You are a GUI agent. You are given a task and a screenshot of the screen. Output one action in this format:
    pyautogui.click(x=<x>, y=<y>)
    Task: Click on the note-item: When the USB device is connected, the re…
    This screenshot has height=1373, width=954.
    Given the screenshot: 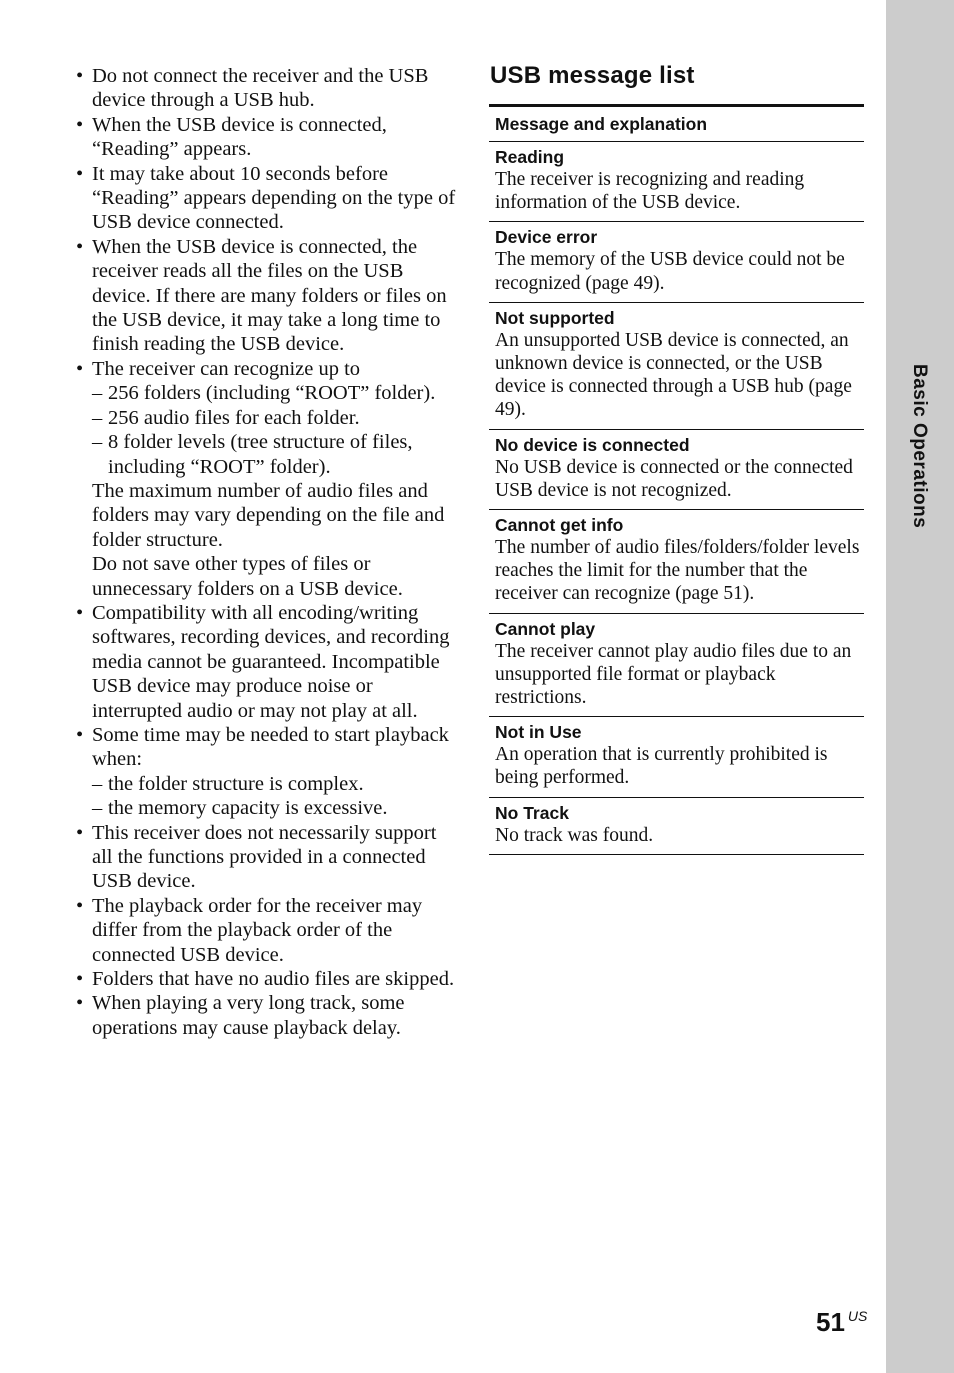 What is the action you would take?
    pyautogui.click(x=266, y=296)
    